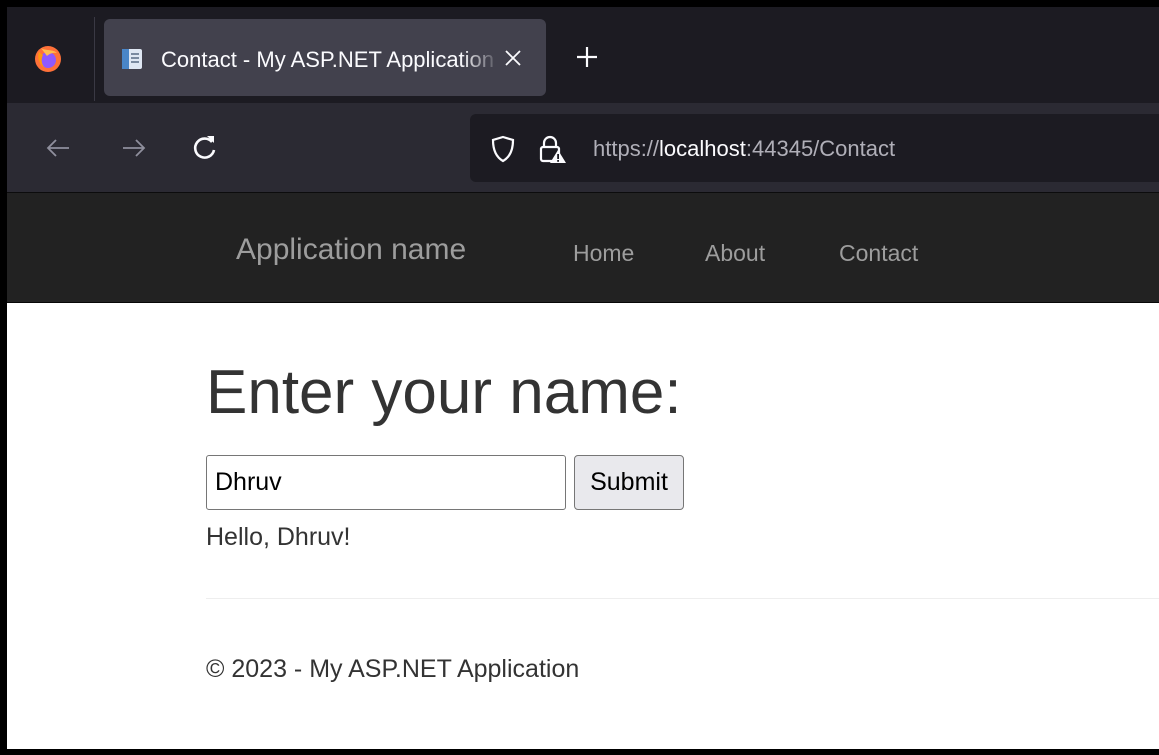  I want to click on submit-button: Submit, so click(629, 482).